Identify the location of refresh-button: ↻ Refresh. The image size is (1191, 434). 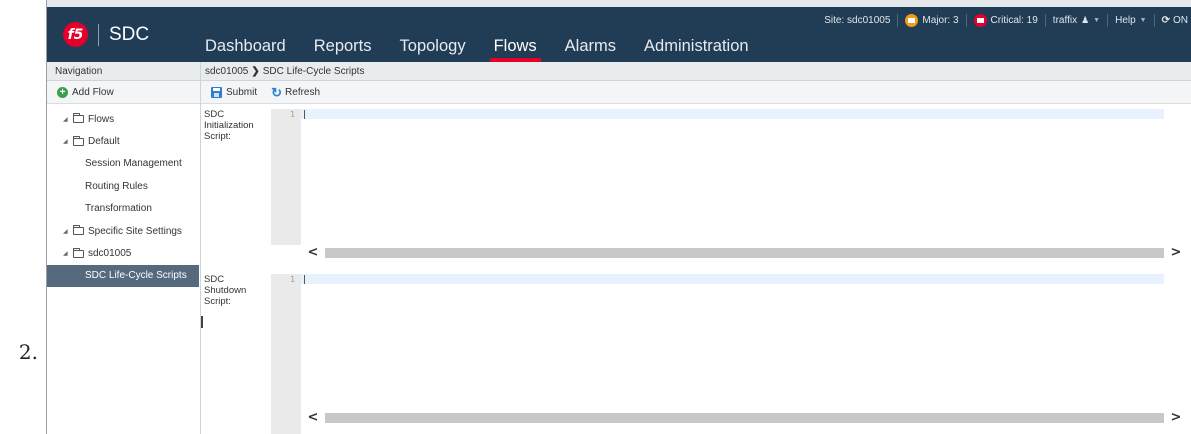
(296, 92).